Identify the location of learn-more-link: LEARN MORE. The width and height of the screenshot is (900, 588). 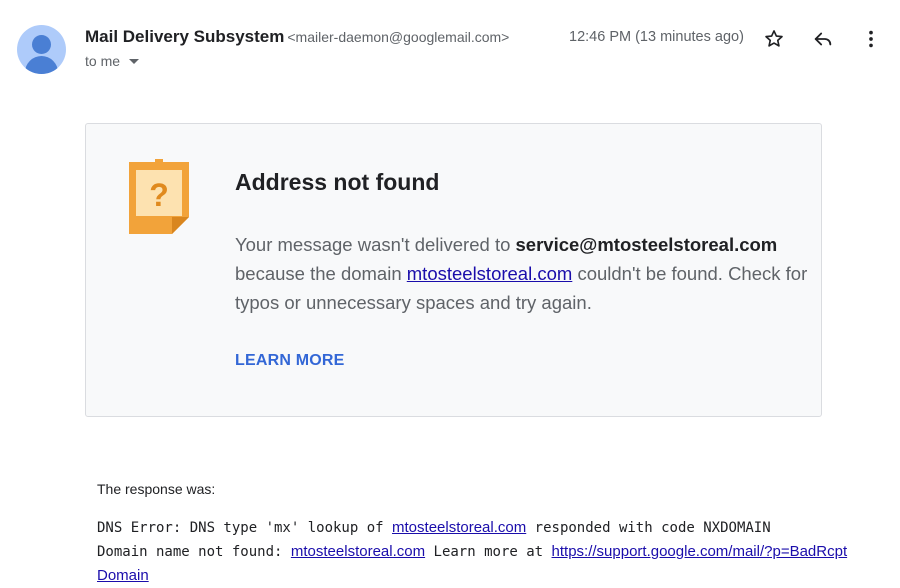
(290, 361).